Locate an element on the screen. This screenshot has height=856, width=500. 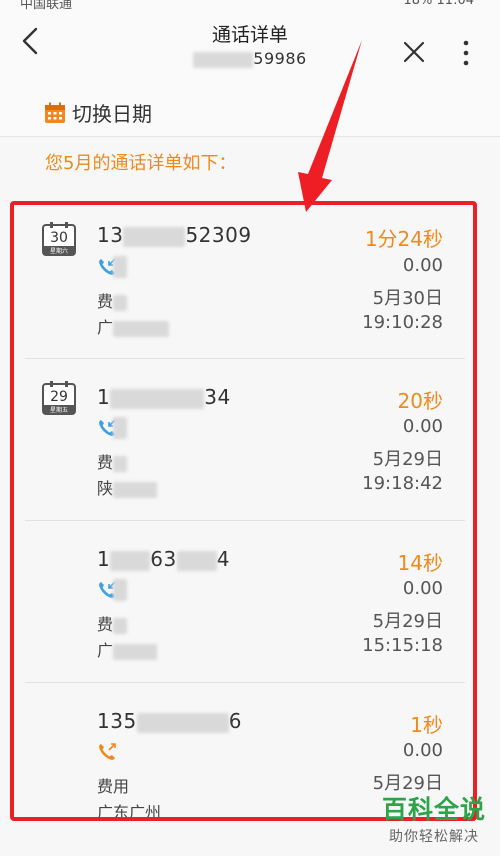
switch-date-label: 切换日期 is located at coordinates (112, 114).